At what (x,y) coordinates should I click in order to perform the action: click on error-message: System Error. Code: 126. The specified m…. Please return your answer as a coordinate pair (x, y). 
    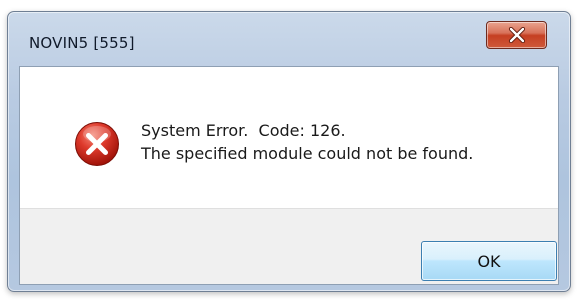
    Looking at the image, I should click on (307, 142).